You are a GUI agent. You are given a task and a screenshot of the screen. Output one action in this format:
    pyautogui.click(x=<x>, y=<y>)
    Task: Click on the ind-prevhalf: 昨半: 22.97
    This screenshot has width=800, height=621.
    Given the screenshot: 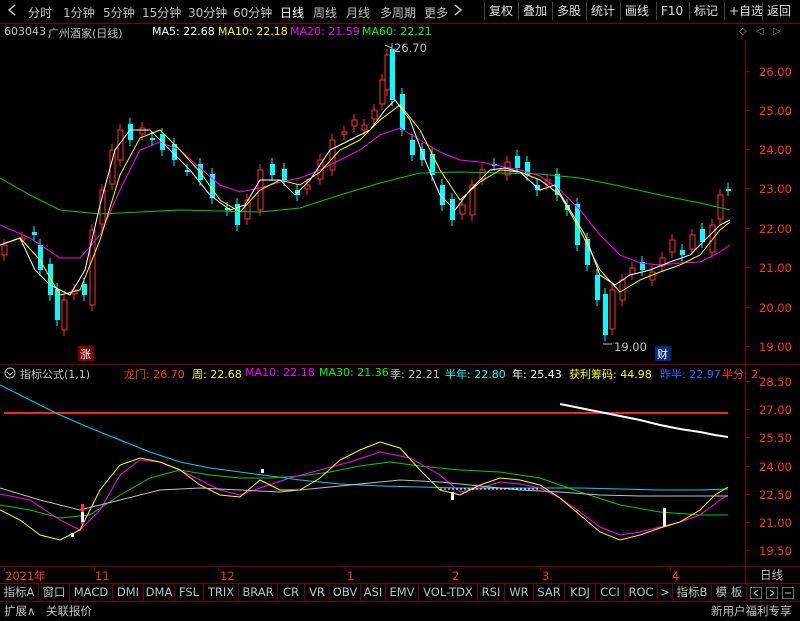 What is the action you would take?
    pyautogui.click(x=690, y=374)
    